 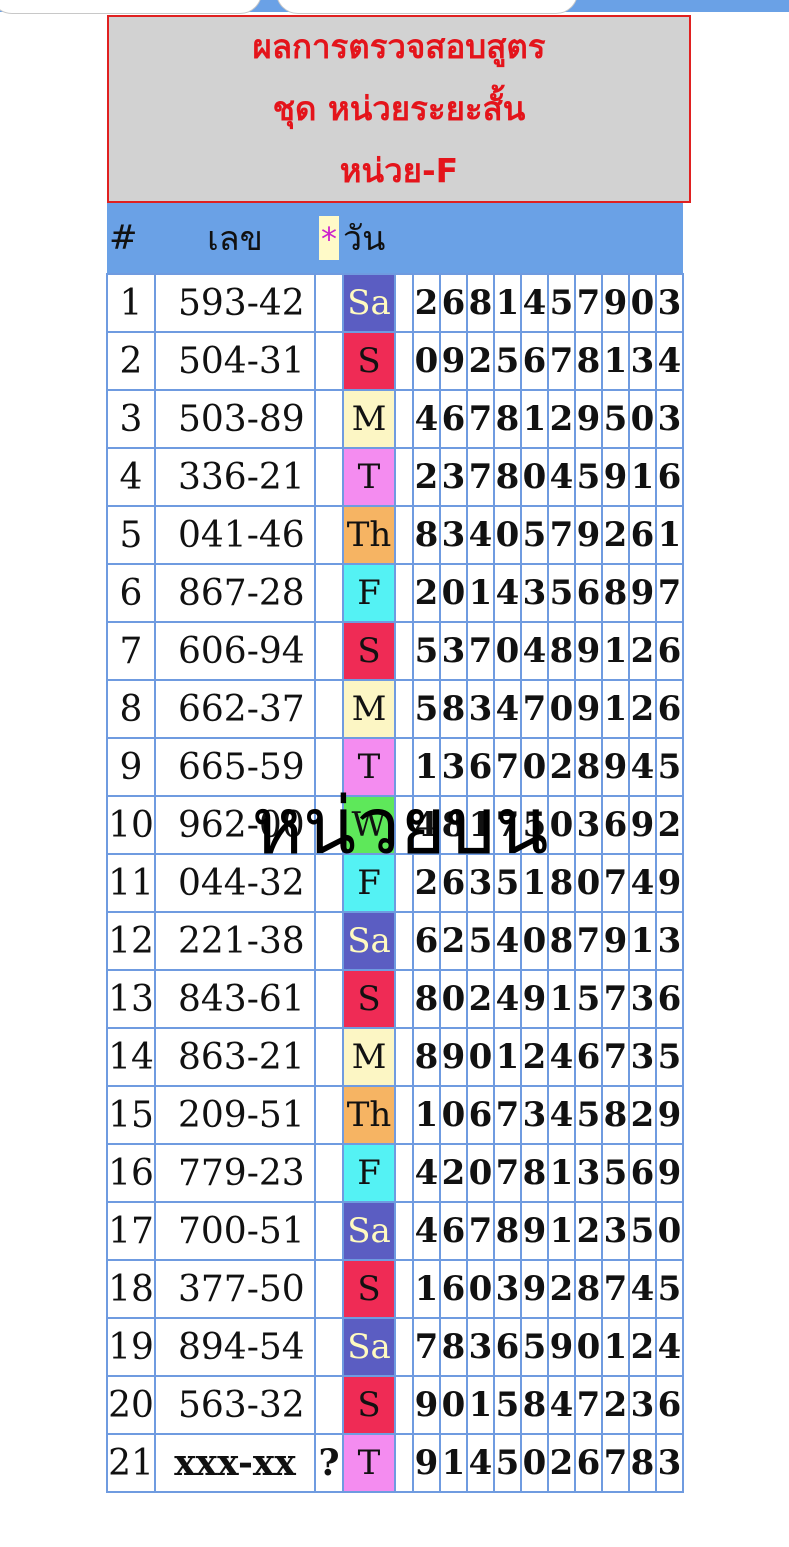 What do you see at coordinates (369, 361) in the screenshot?
I see `row-day-badge: S` at bounding box center [369, 361].